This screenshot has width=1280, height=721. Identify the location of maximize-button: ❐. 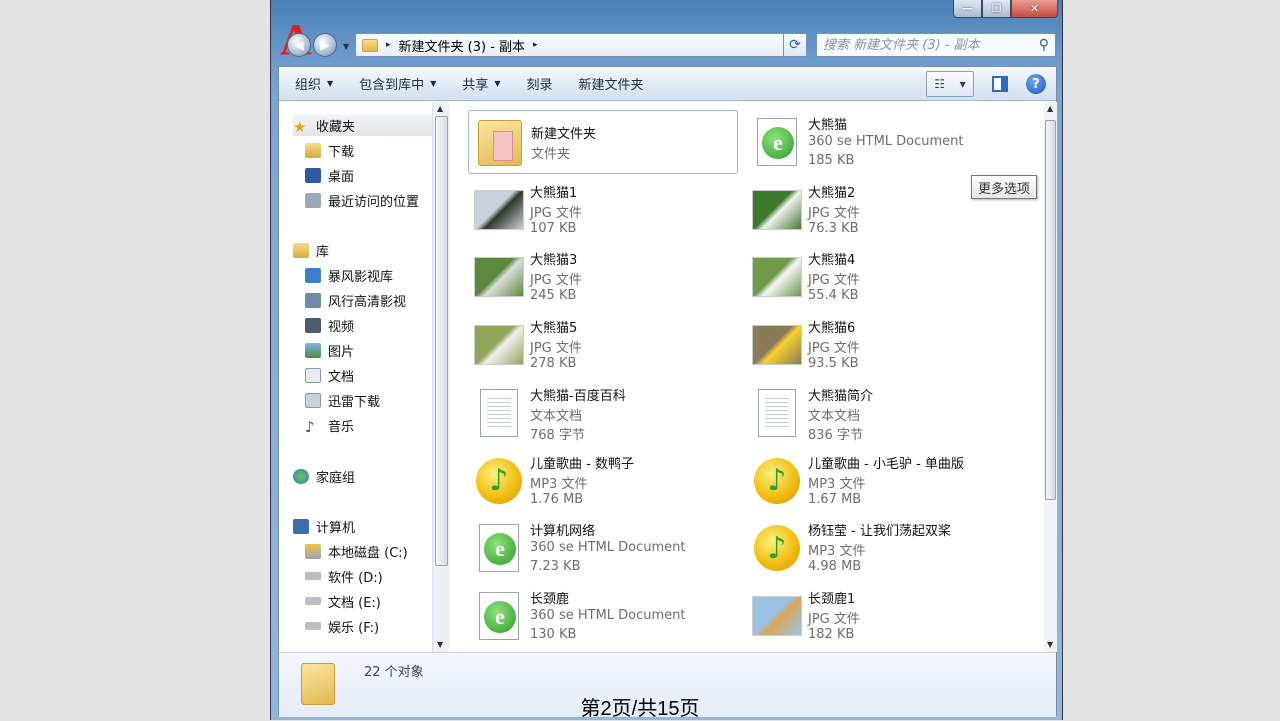
(996, 9).